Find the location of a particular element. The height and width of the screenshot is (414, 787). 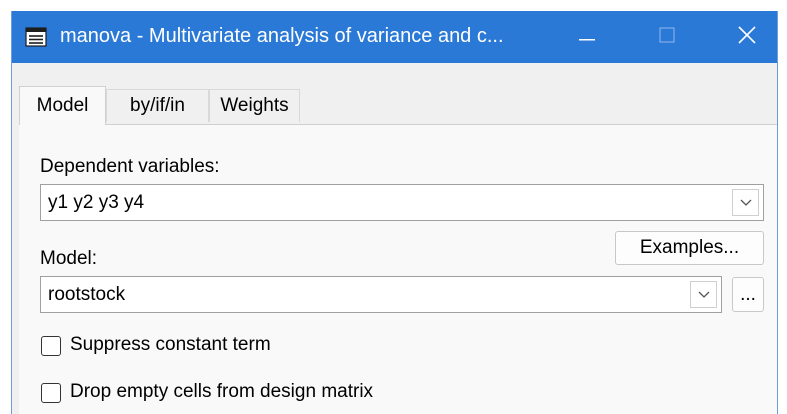

dialog-list-icon is located at coordinates (36, 37).